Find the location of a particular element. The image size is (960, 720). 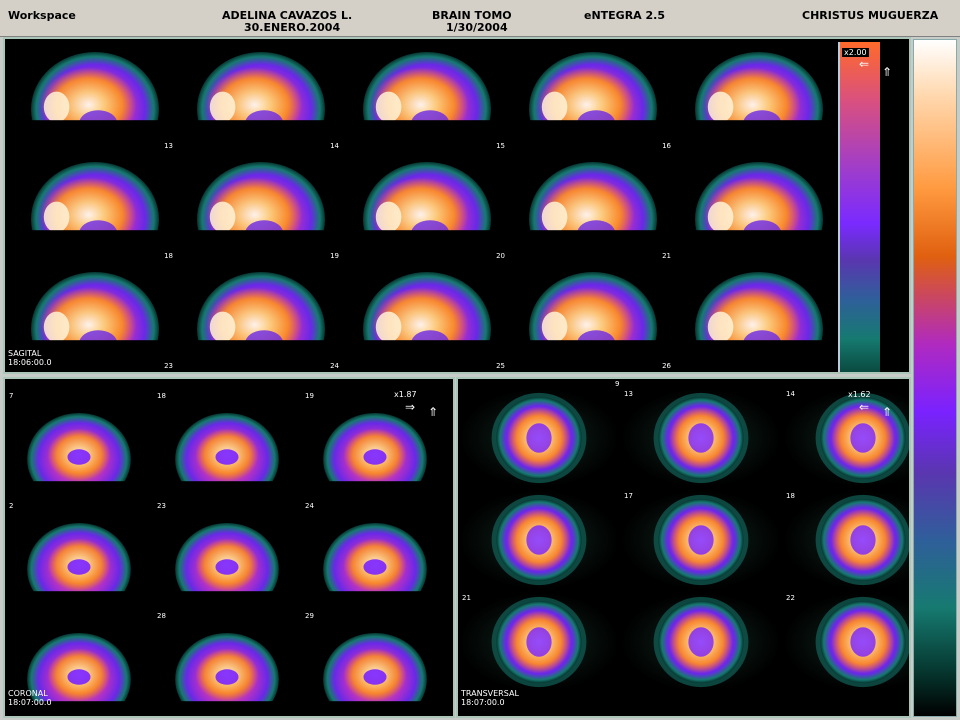

slice-number: 7 is located at coordinates (11, 396).